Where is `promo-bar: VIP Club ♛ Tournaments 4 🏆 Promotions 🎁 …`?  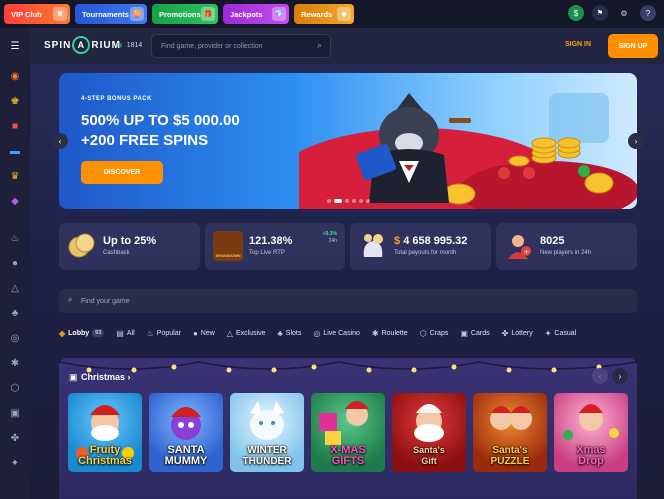 promo-bar: VIP Club ♛ Tournaments 4 🏆 Promotions 🎁 … is located at coordinates (332, 14).